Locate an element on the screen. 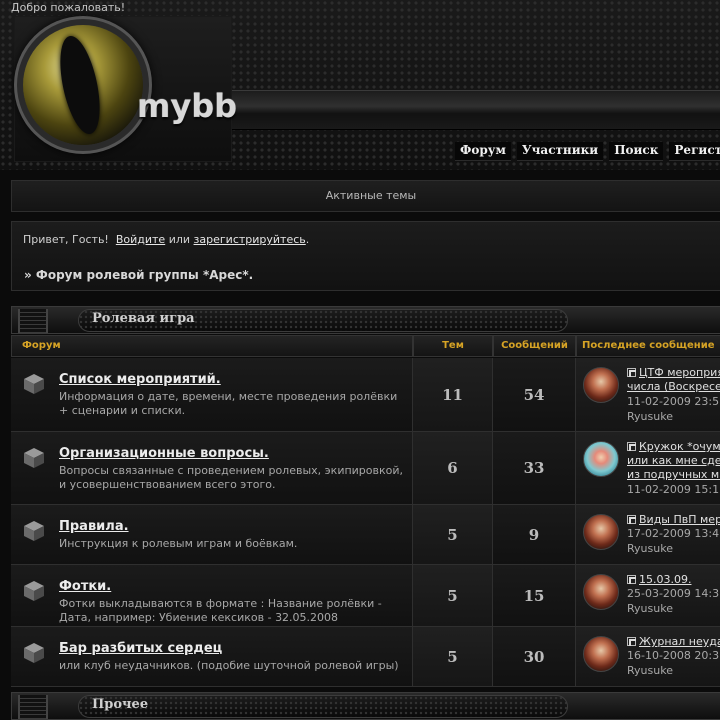 Image resolution: width=720 pixels, height=720 pixels. last-post-link: Кружок *очум is located at coordinates (673, 447).